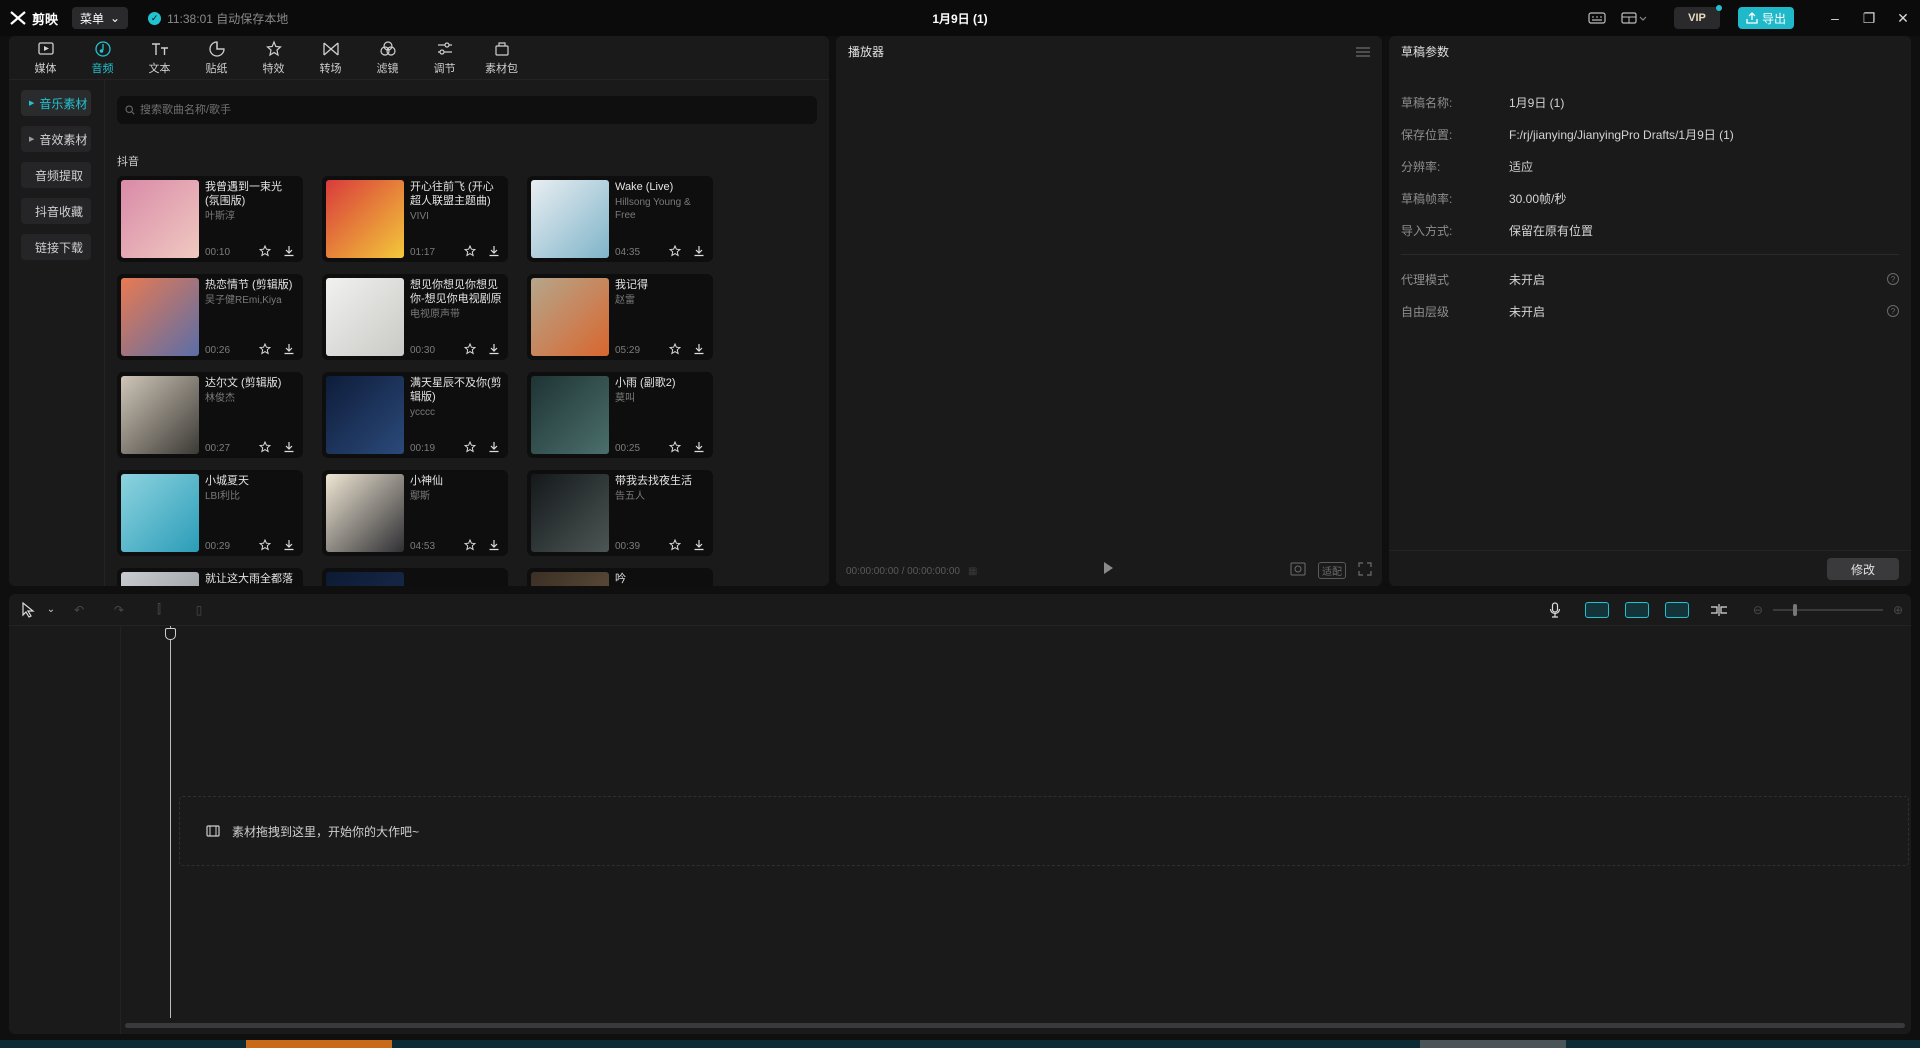 This screenshot has width=1920, height=1048. I want to click on song-card: 就让这大雨全都落, so click(210, 577).